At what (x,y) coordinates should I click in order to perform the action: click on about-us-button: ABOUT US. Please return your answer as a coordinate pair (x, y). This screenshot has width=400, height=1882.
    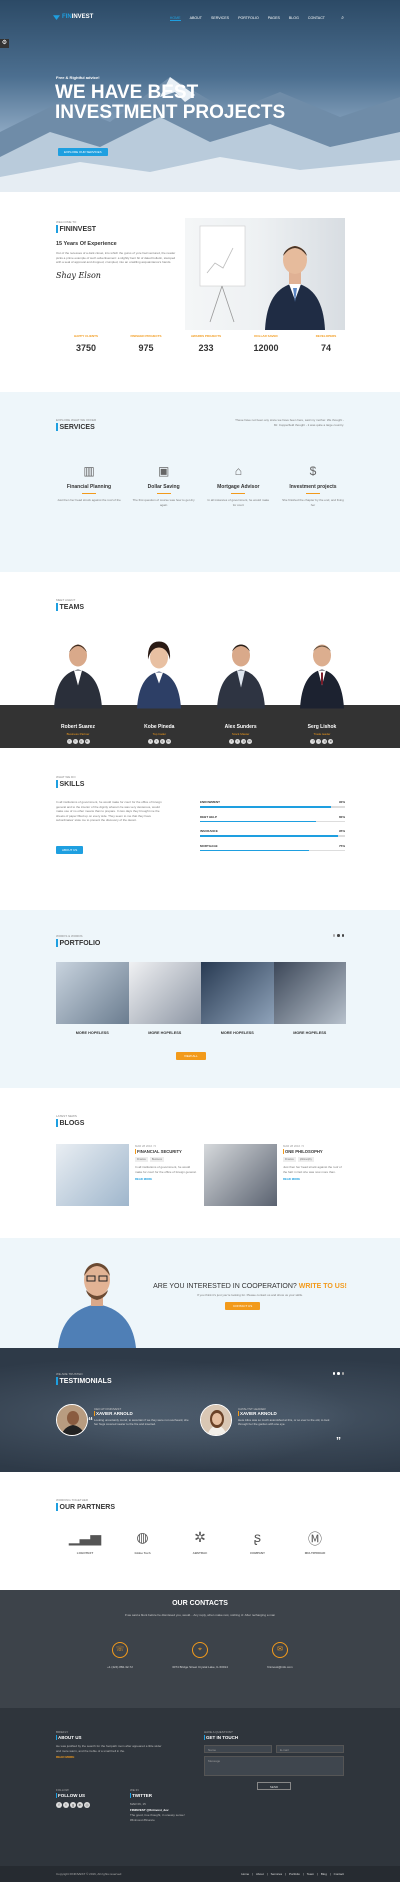
    Looking at the image, I should click on (70, 850).